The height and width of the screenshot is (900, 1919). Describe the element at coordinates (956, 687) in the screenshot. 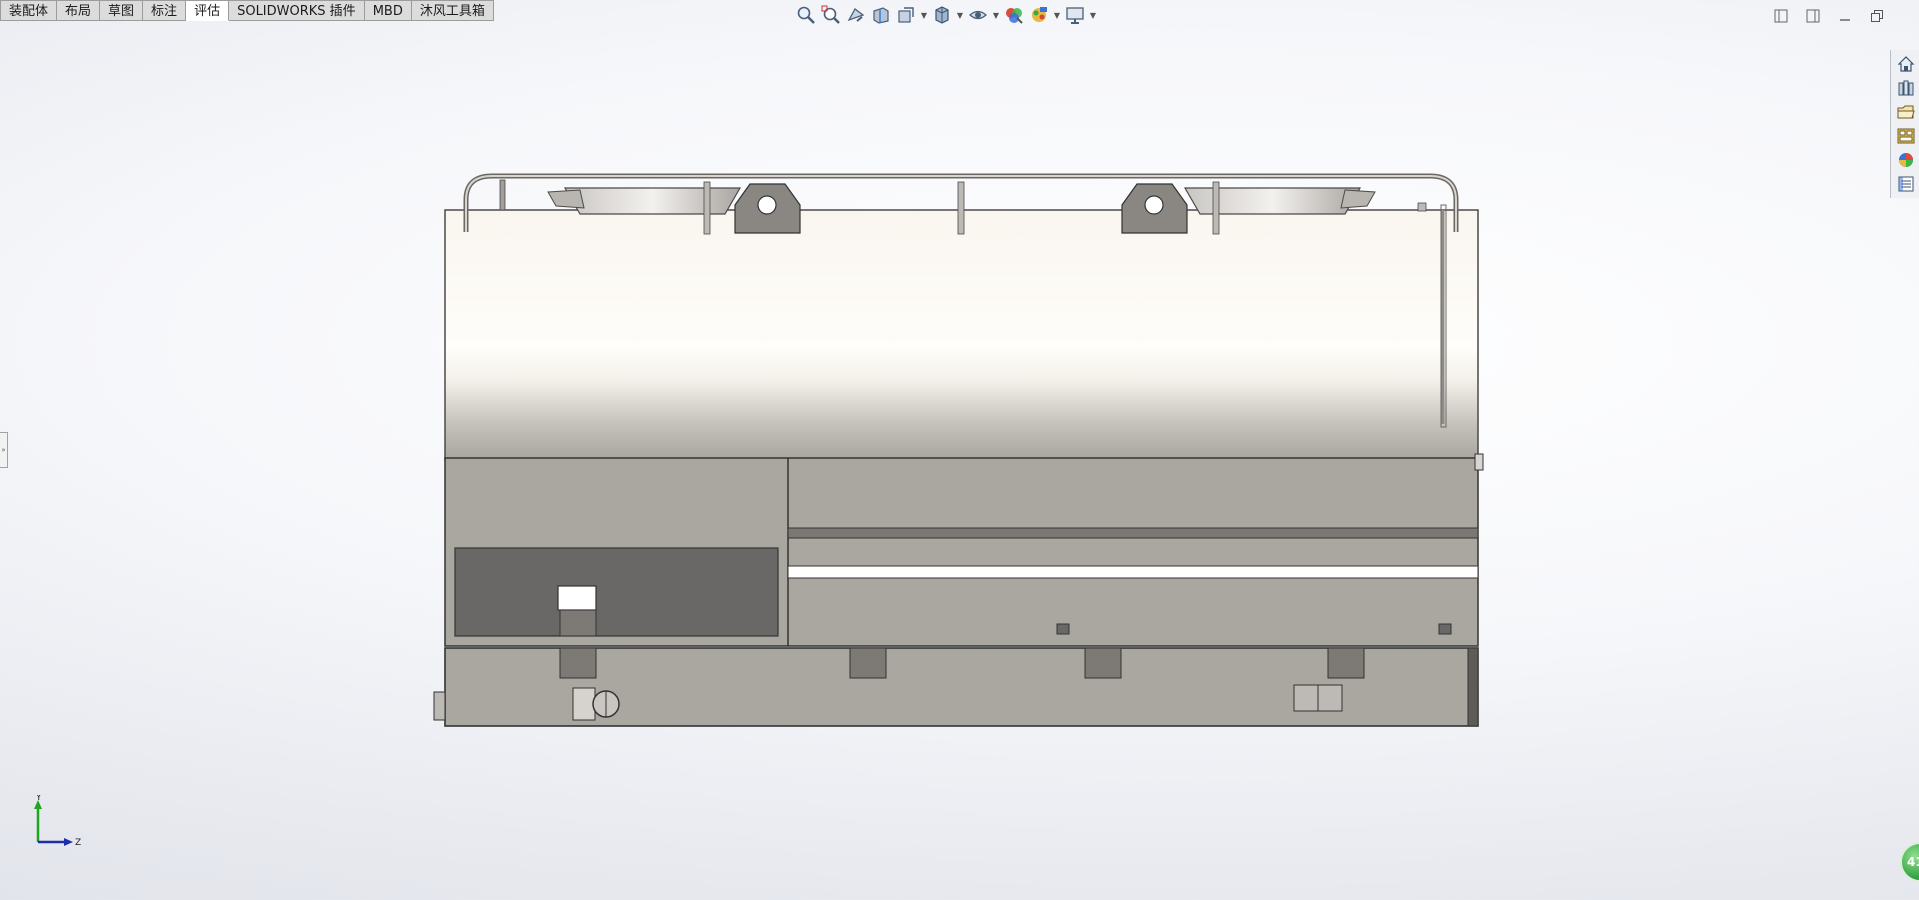

I see `skid-base` at that location.